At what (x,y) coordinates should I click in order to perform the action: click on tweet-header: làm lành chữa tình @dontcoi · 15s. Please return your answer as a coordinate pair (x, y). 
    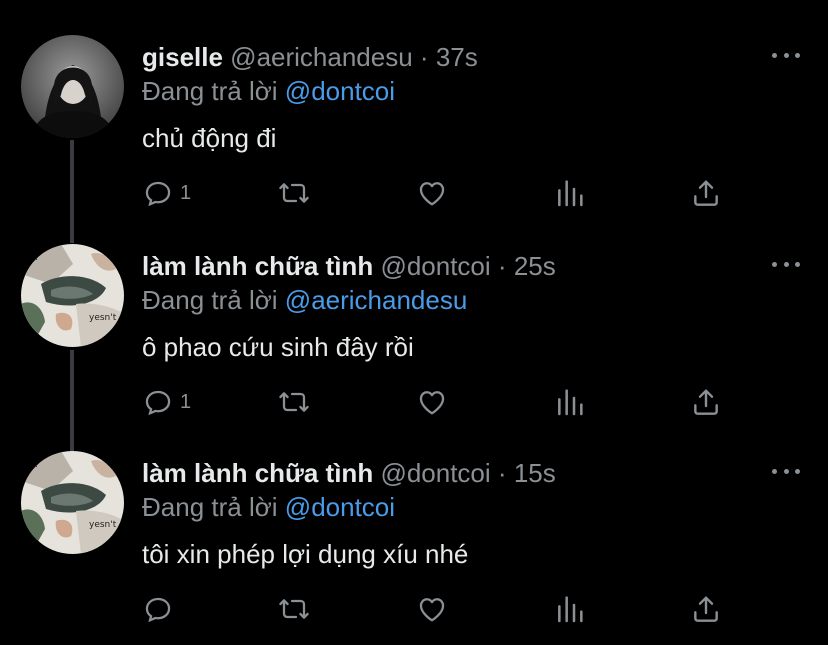
    Looking at the image, I should click on (349, 473).